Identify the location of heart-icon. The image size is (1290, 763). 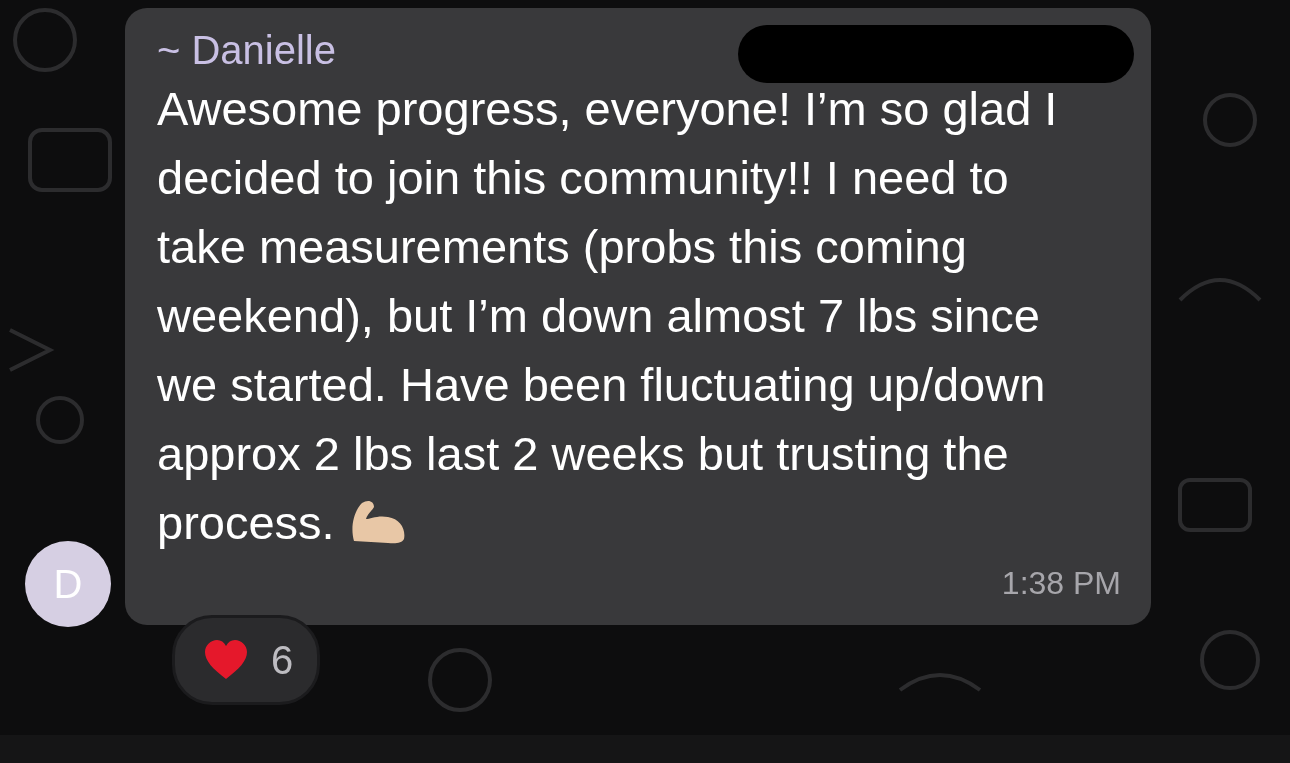
(226, 660).